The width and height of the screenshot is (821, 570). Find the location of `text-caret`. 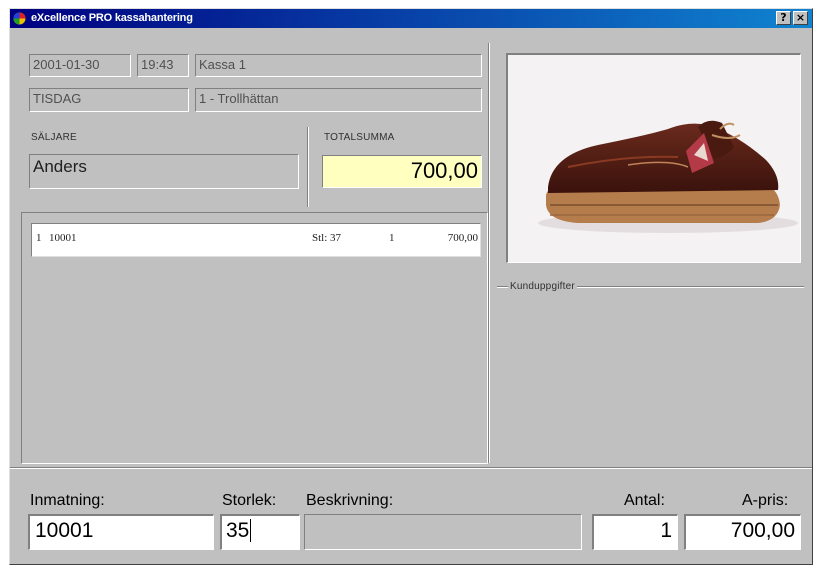

text-caret is located at coordinates (251, 530).